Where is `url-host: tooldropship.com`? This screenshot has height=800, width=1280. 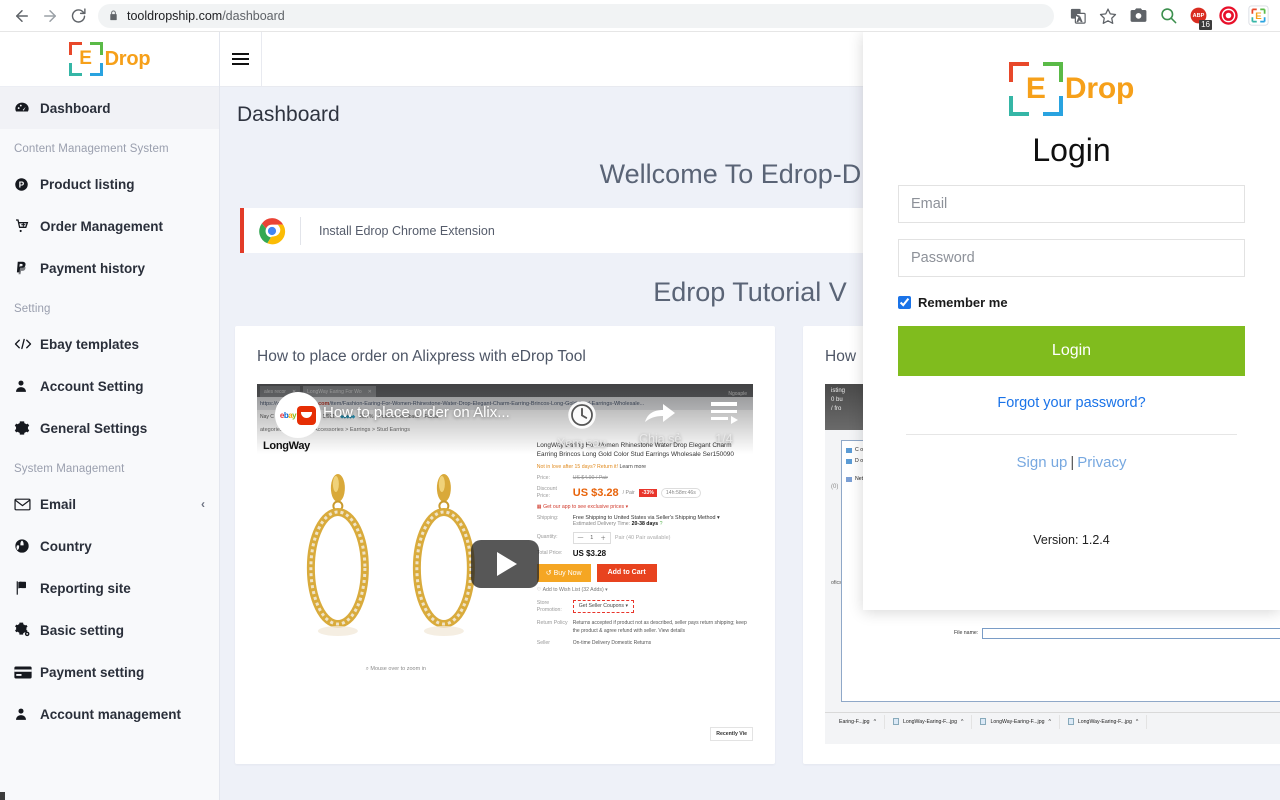
url-host: tooldropship.com is located at coordinates (175, 15).